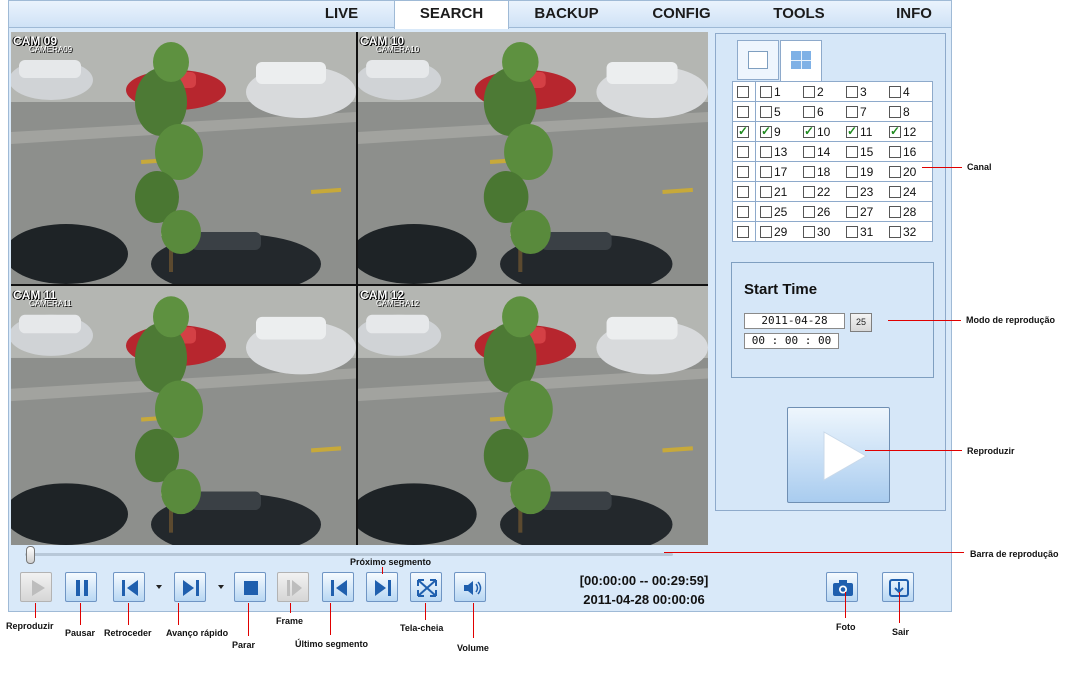 The height and width of the screenshot is (679, 1080). Describe the element at coordinates (910, 152) in the screenshot. I see `channel-option: 16` at that location.